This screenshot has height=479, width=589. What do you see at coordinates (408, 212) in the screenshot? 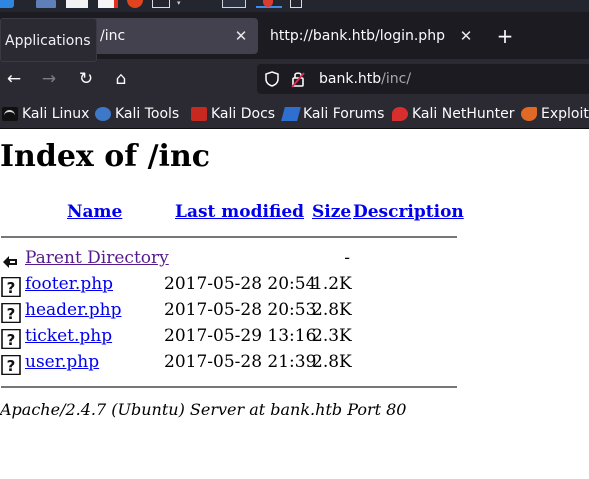
I see `column-header-description: Description` at bounding box center [408, 212].